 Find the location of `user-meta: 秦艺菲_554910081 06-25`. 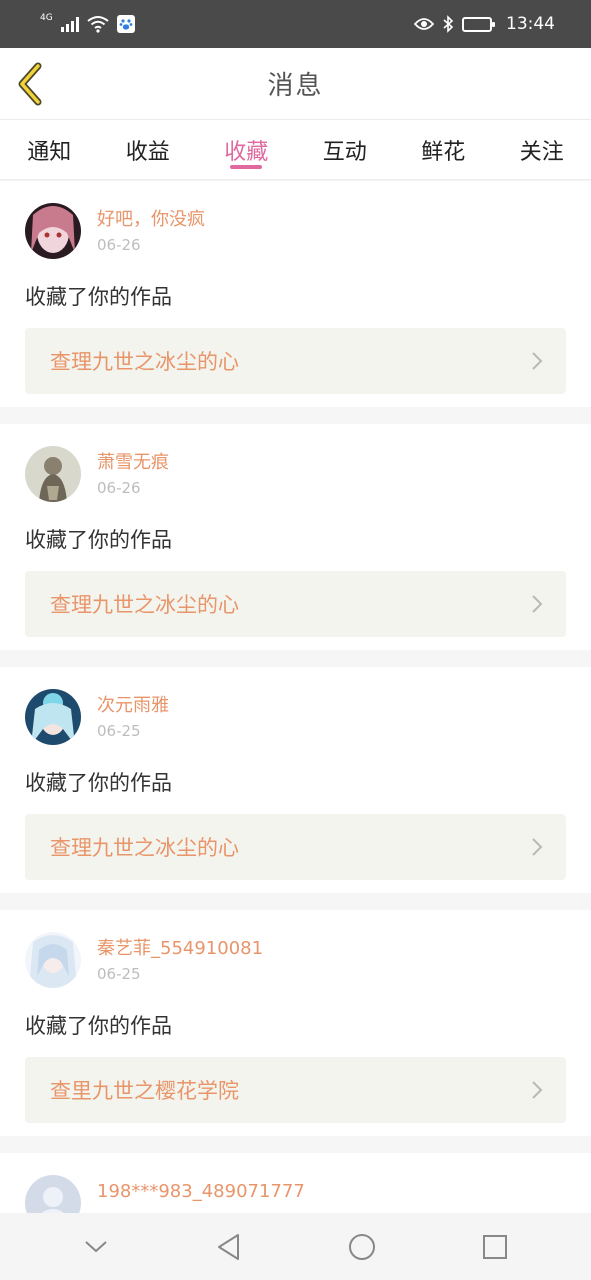

user-meta: 秦艺菲_554910081 06-25 is located at coordinates (180, 957).